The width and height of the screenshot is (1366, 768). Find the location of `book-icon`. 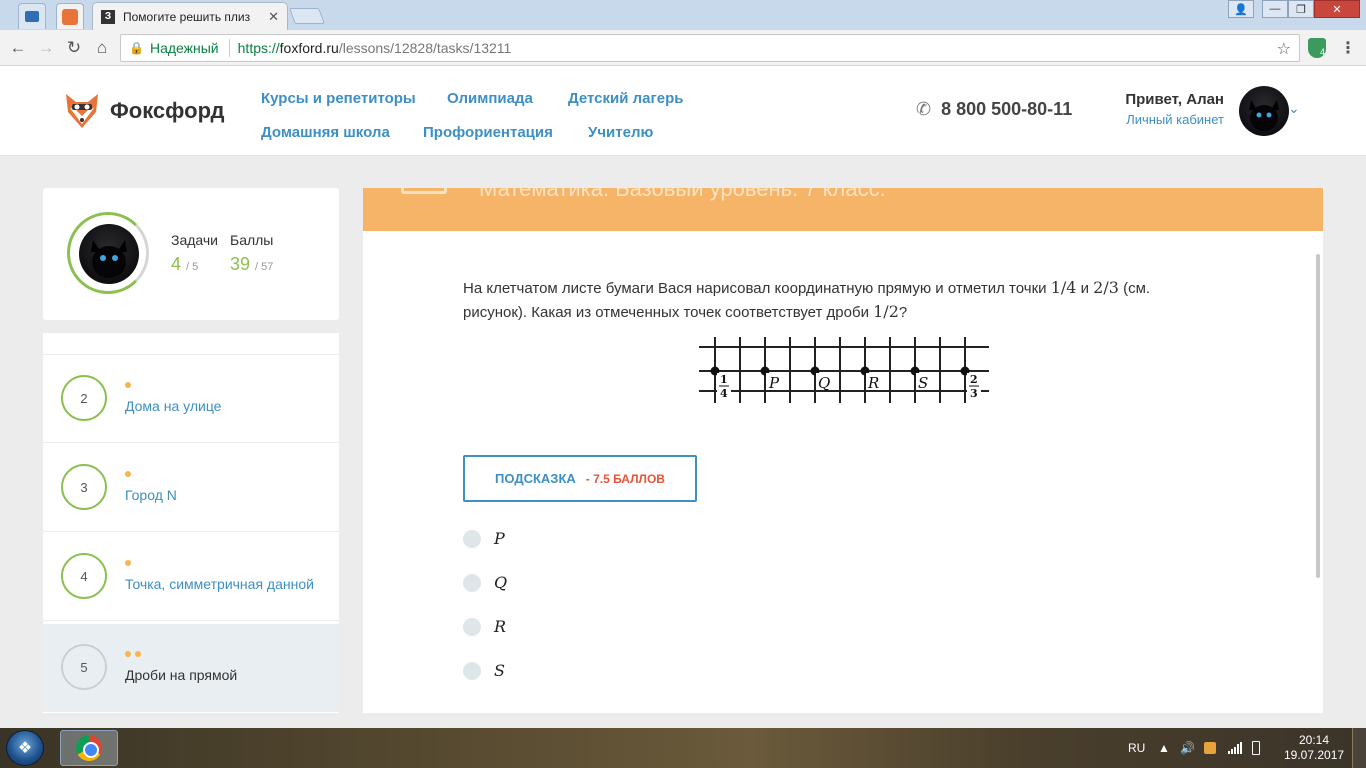

book-icon is located at coordinates (424, 191).